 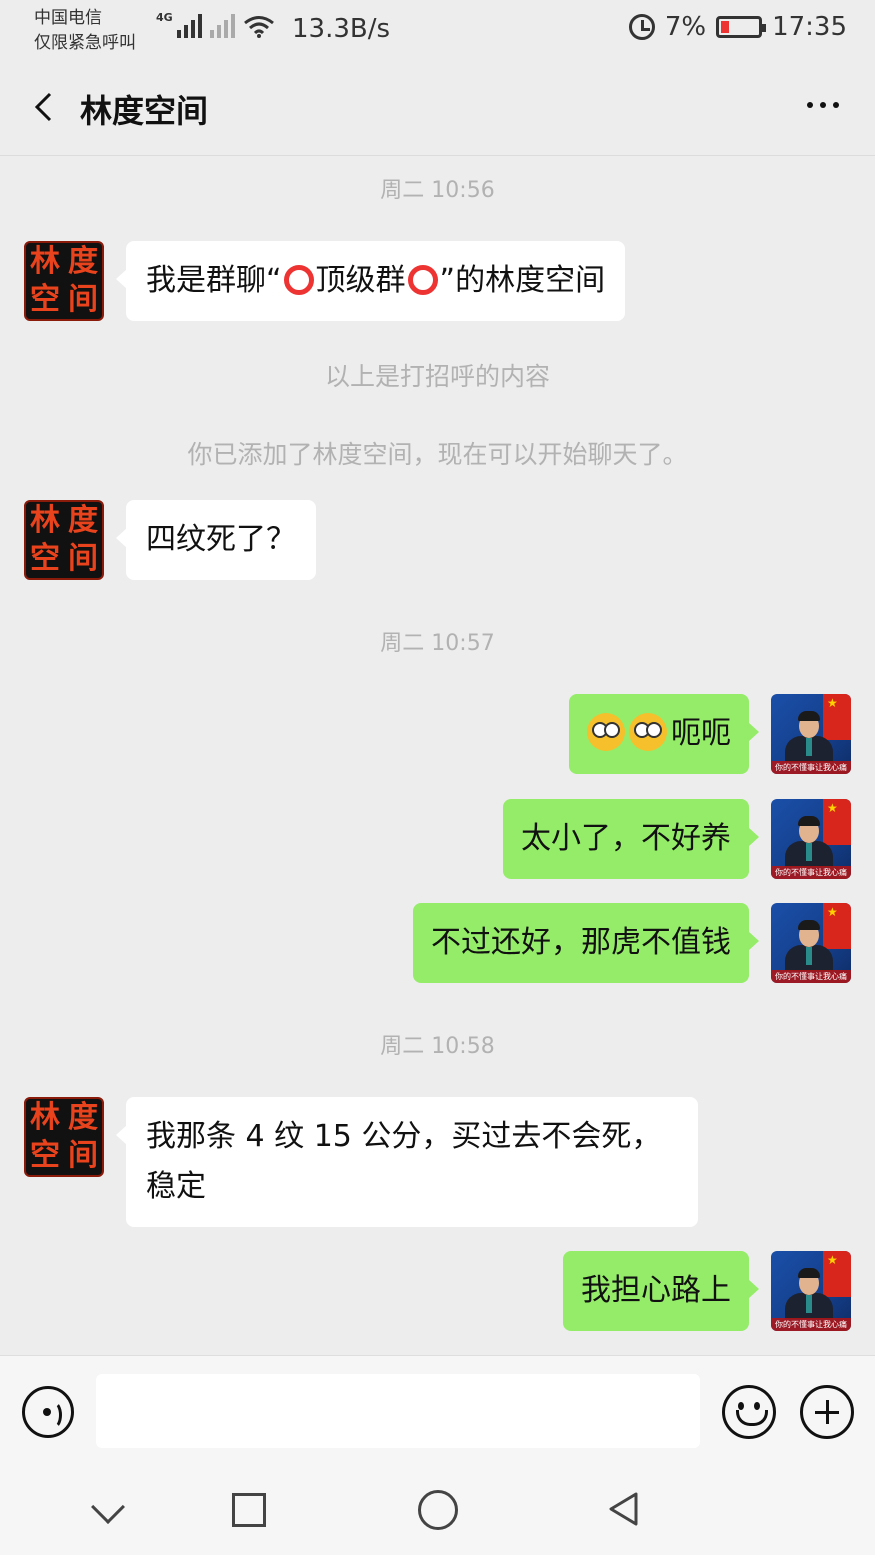 What do you see at coordinates (631, 839) in the screenshot?
I see `message-bubble-sent: 太小了，不好养` at bounding box center [631, 839].